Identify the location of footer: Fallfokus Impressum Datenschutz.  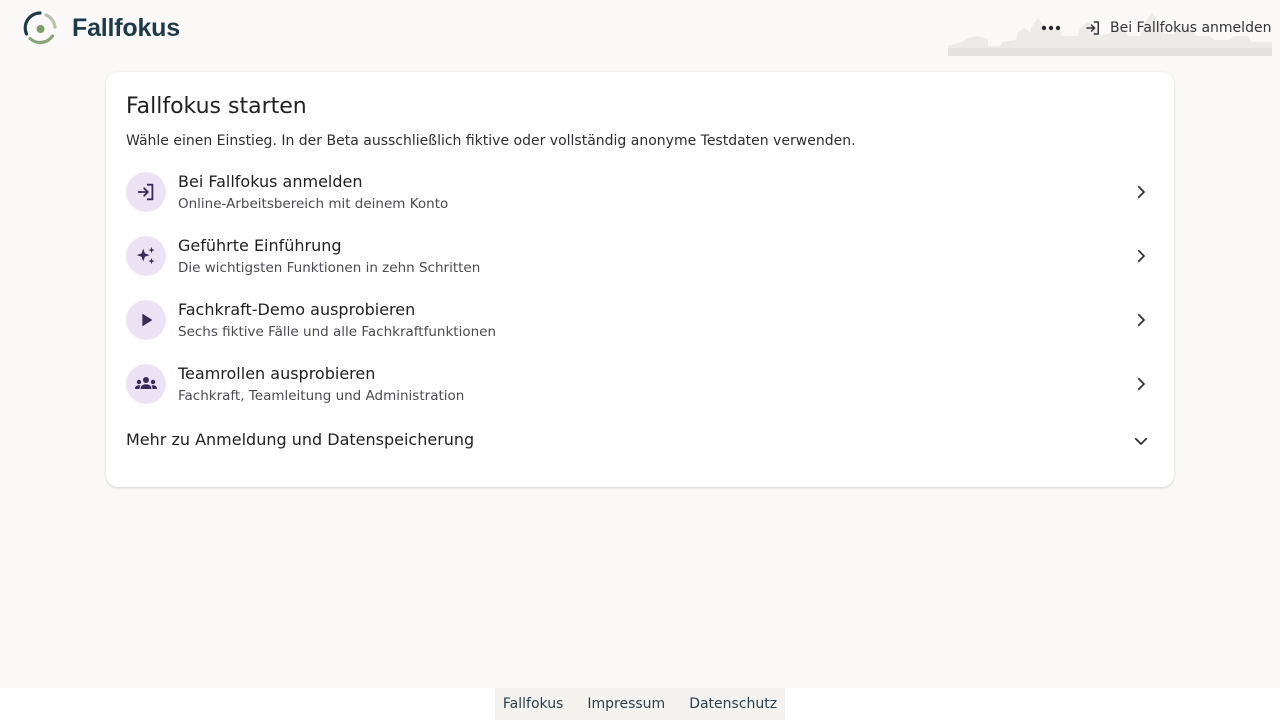
(640, 704).